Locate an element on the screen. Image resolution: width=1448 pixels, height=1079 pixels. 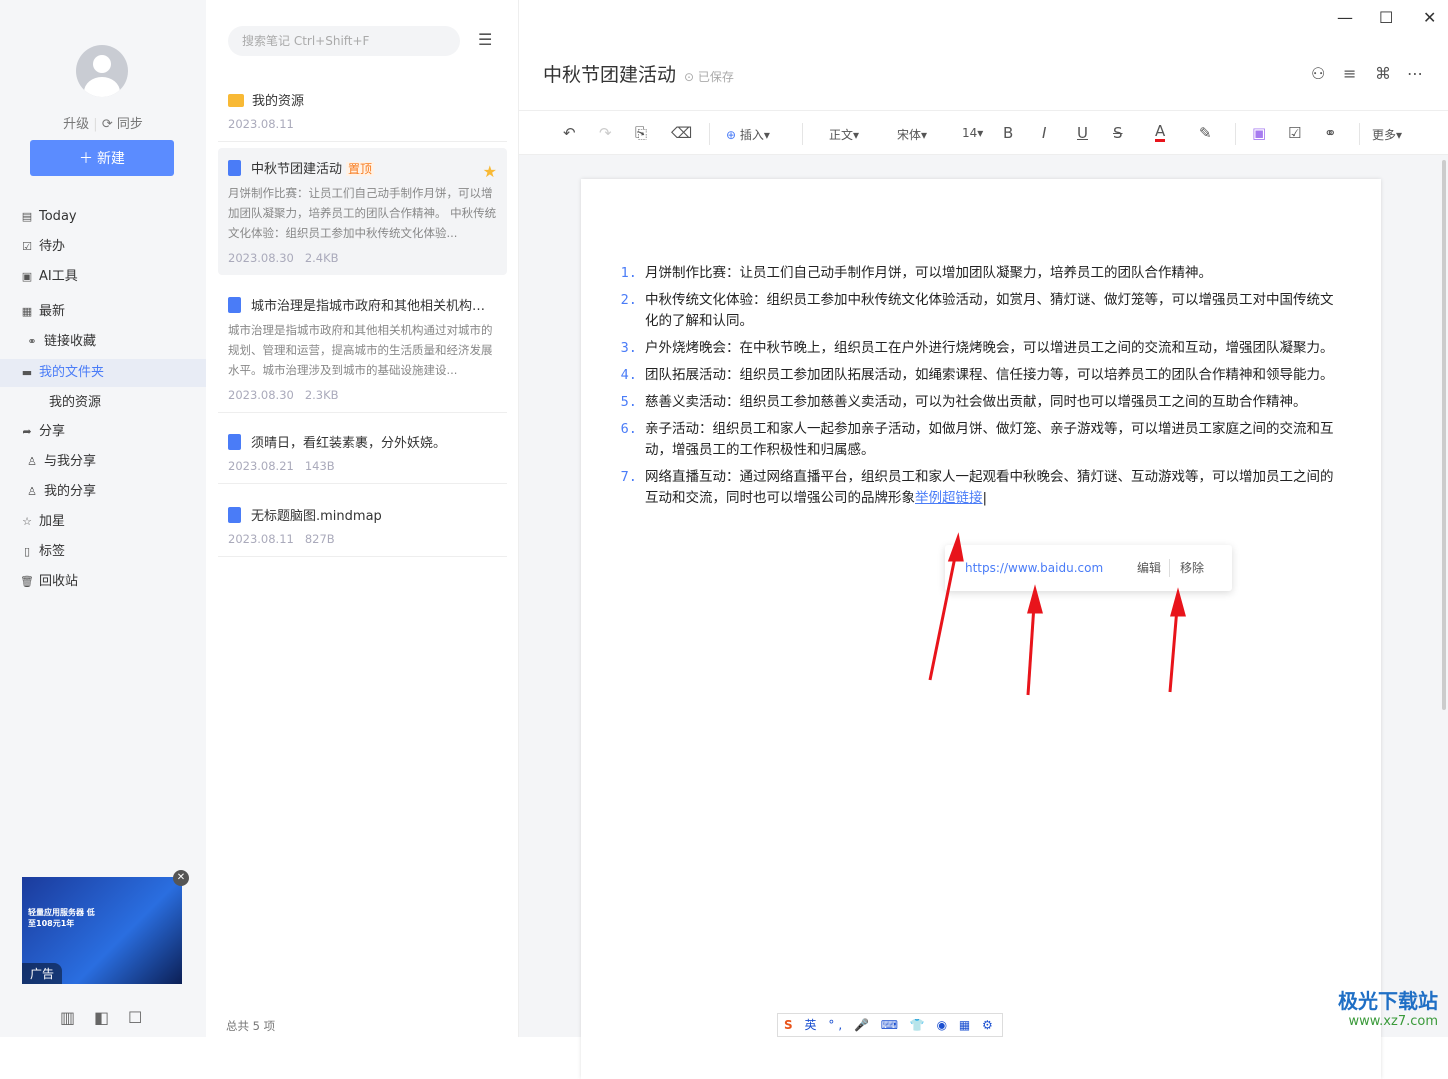
annotation-arrows is located at coordinates (1057, 614).